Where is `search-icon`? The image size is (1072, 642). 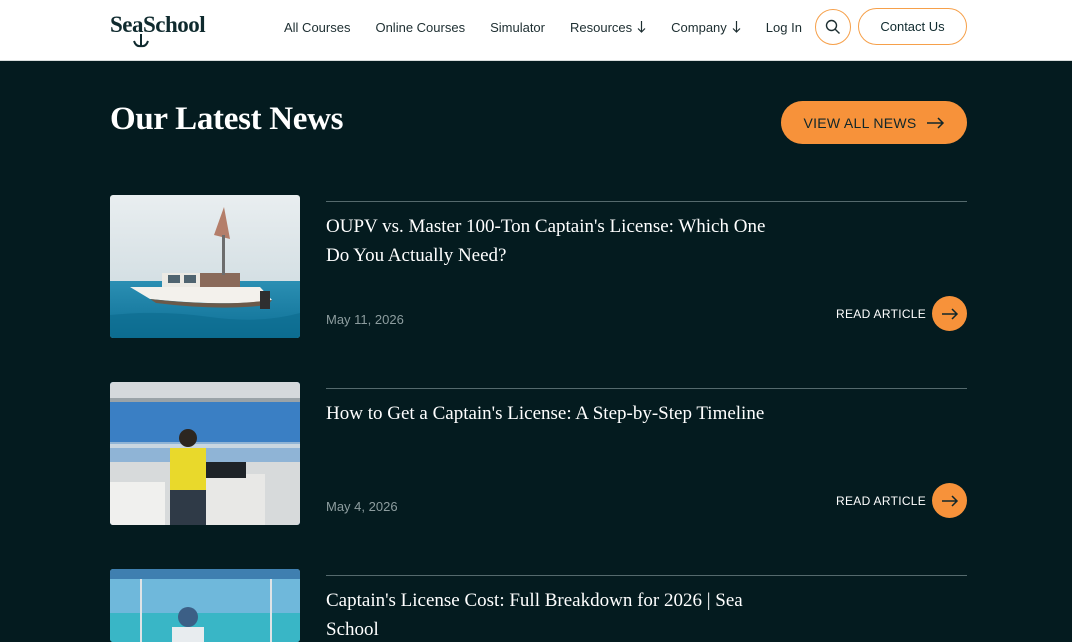
search-icon is located at coordinates (832, 26).